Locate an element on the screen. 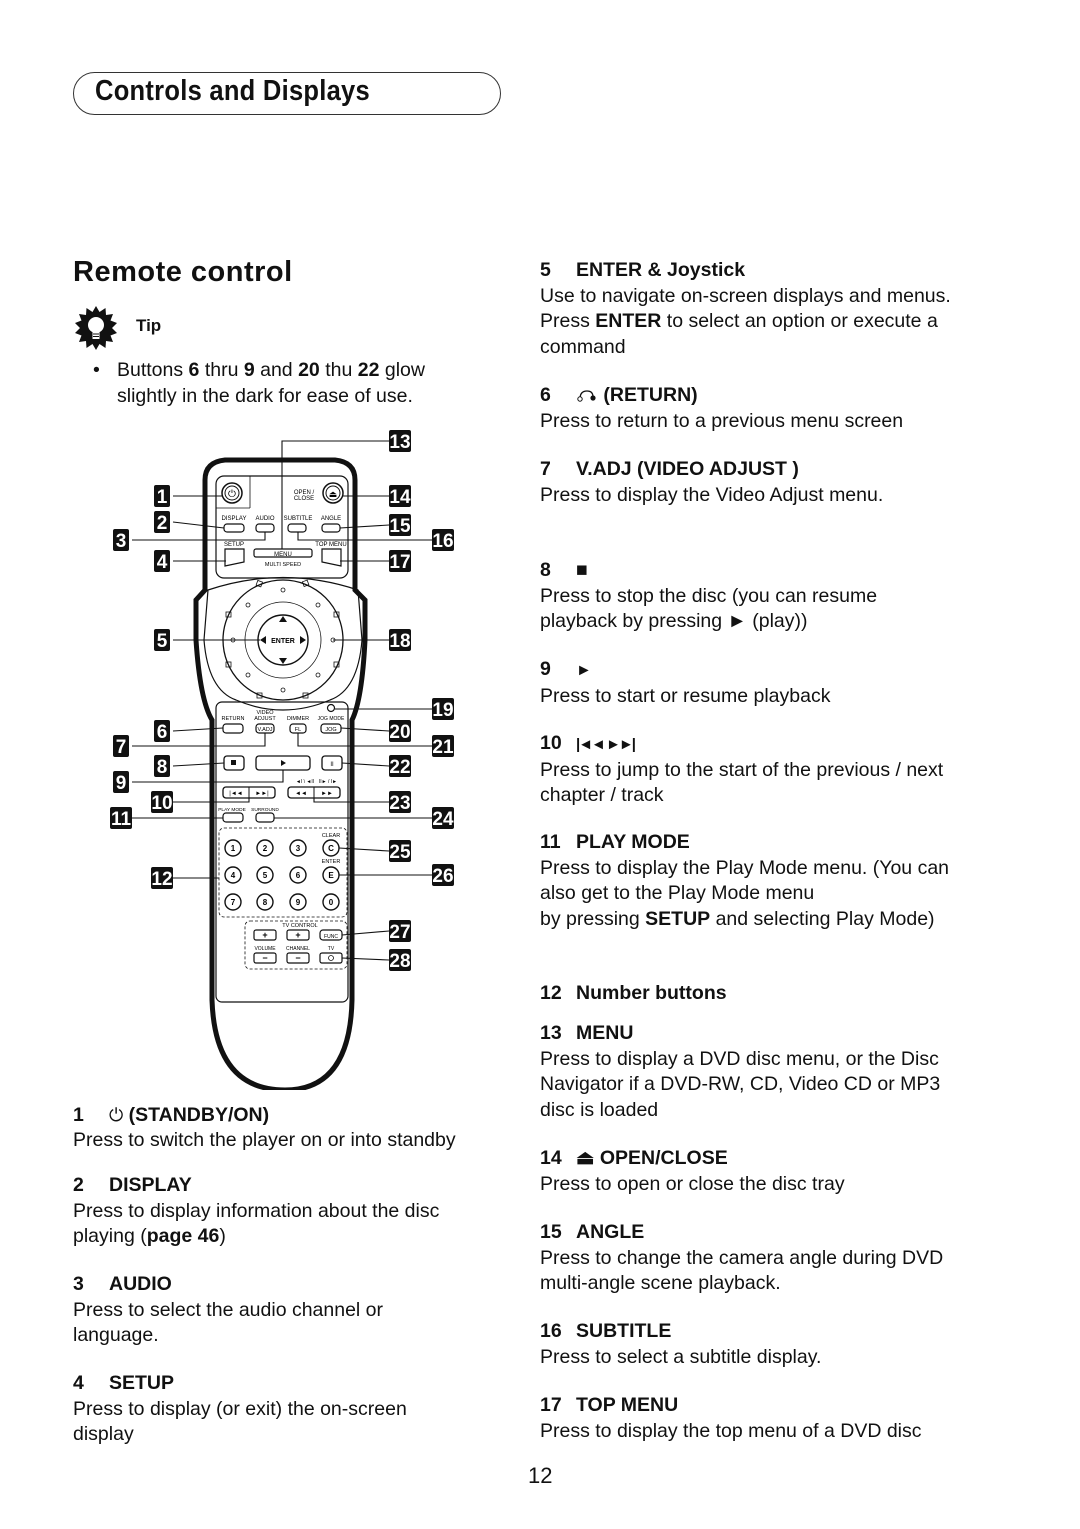 This screenshot has width=1080, height=1529. remote-label-step: II► / I► is located at coordinates (328, 782).